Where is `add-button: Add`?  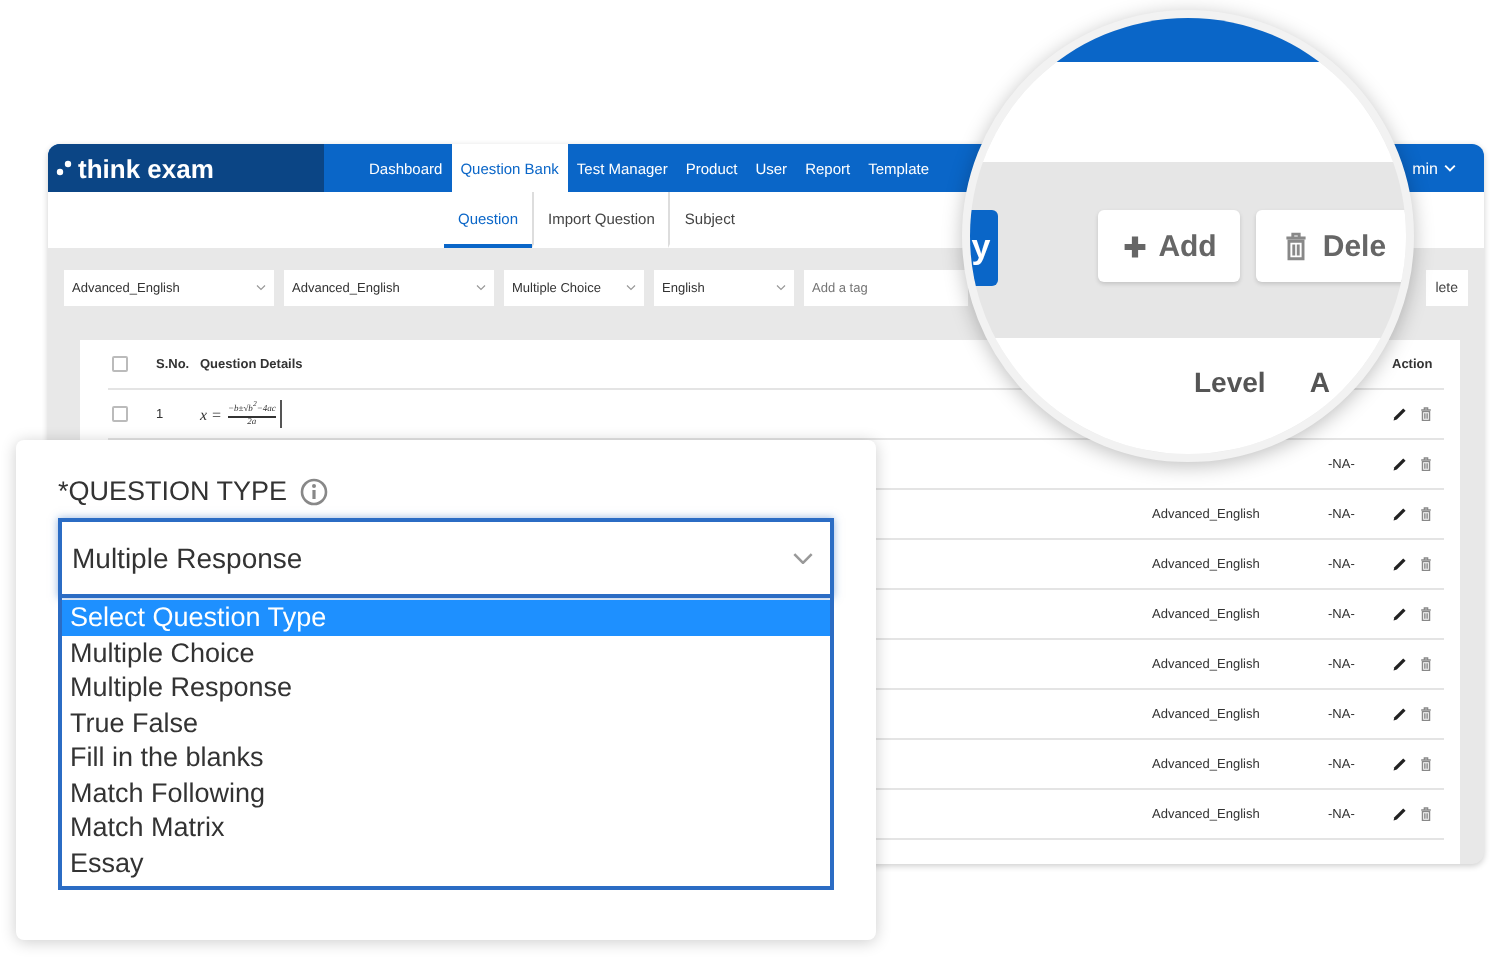 add-button: Add is located at coordinates (1169, 246).